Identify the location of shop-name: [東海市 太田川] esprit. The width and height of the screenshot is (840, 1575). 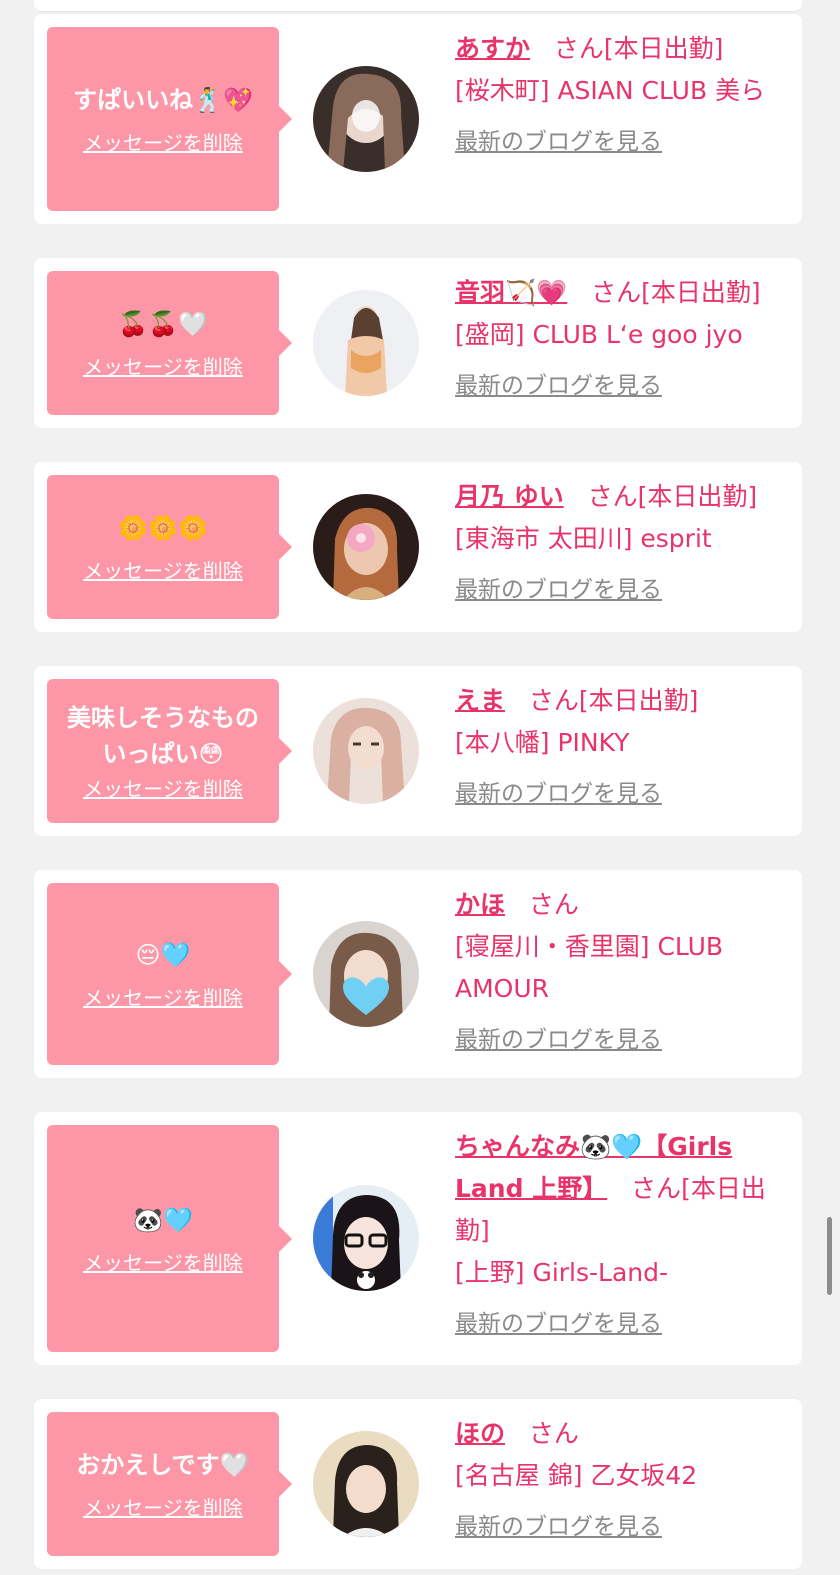
(583, 538).